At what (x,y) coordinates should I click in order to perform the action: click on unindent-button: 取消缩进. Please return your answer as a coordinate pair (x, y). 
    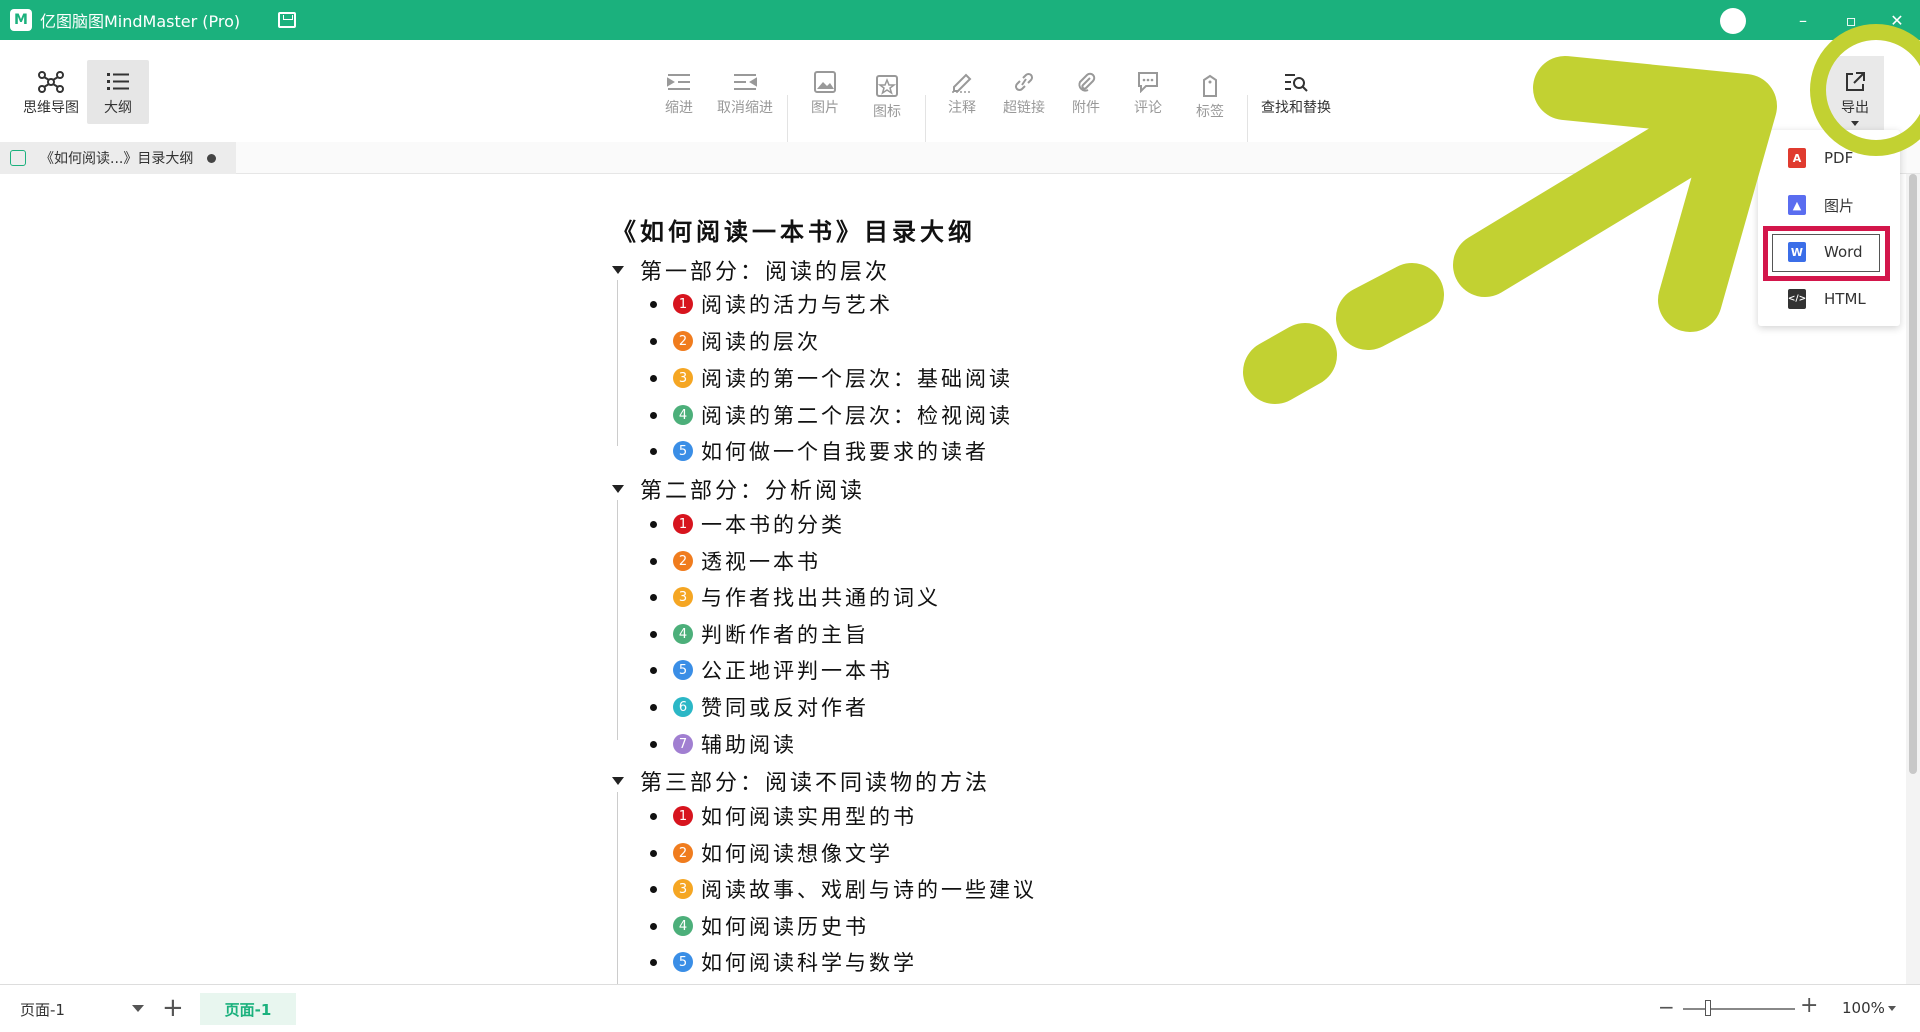
    Looking at the image, I should click on (745, 92).